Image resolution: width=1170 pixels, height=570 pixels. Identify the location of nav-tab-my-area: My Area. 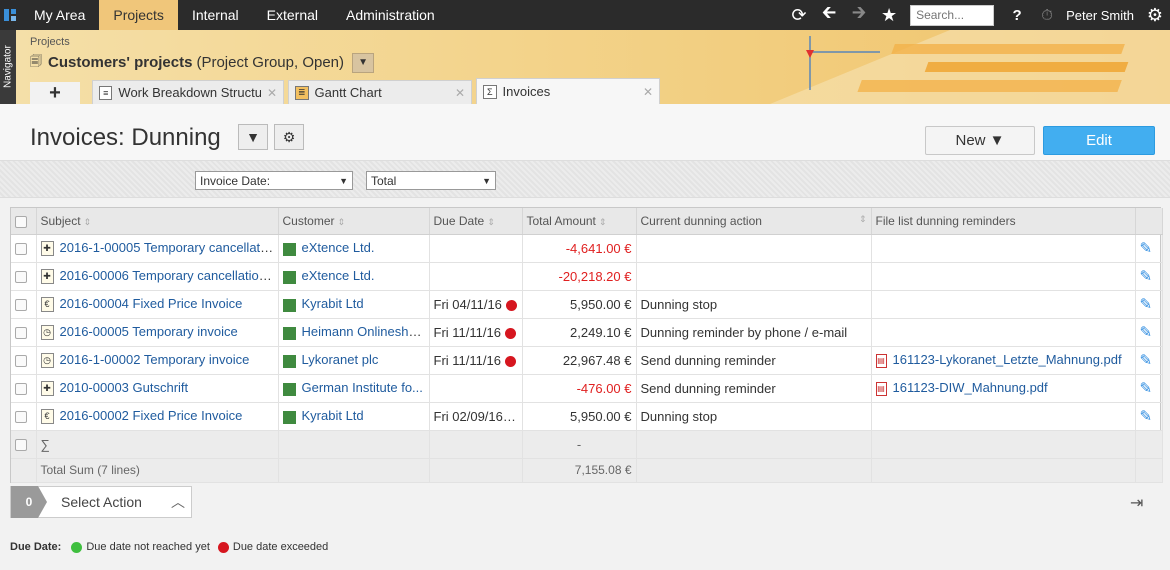
(59, 15).